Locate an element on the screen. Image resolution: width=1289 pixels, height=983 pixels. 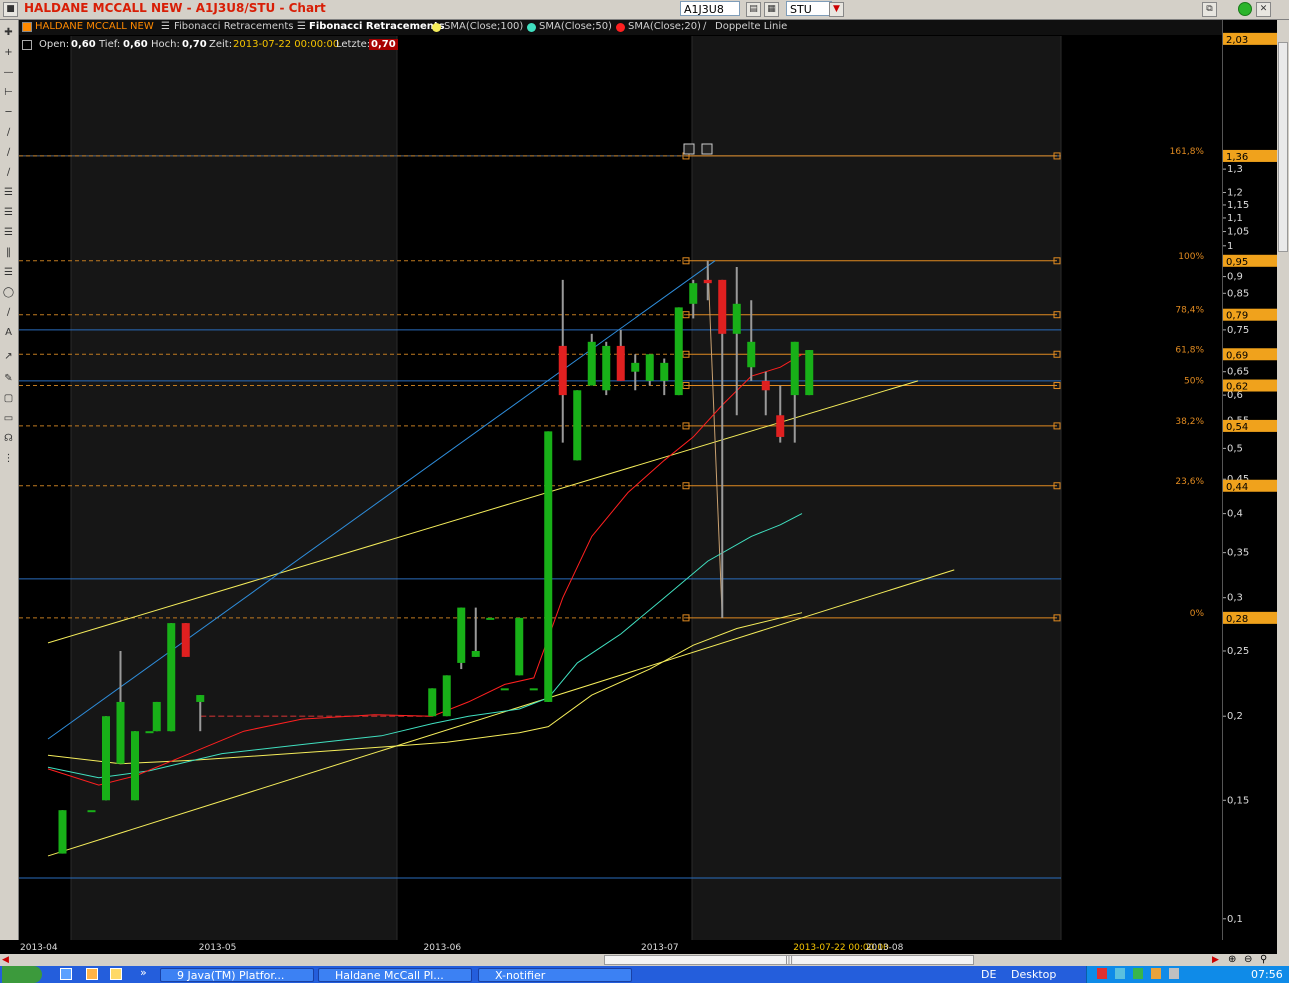
y-tick-label: 0,2 is located at coordinates (1235, 716).